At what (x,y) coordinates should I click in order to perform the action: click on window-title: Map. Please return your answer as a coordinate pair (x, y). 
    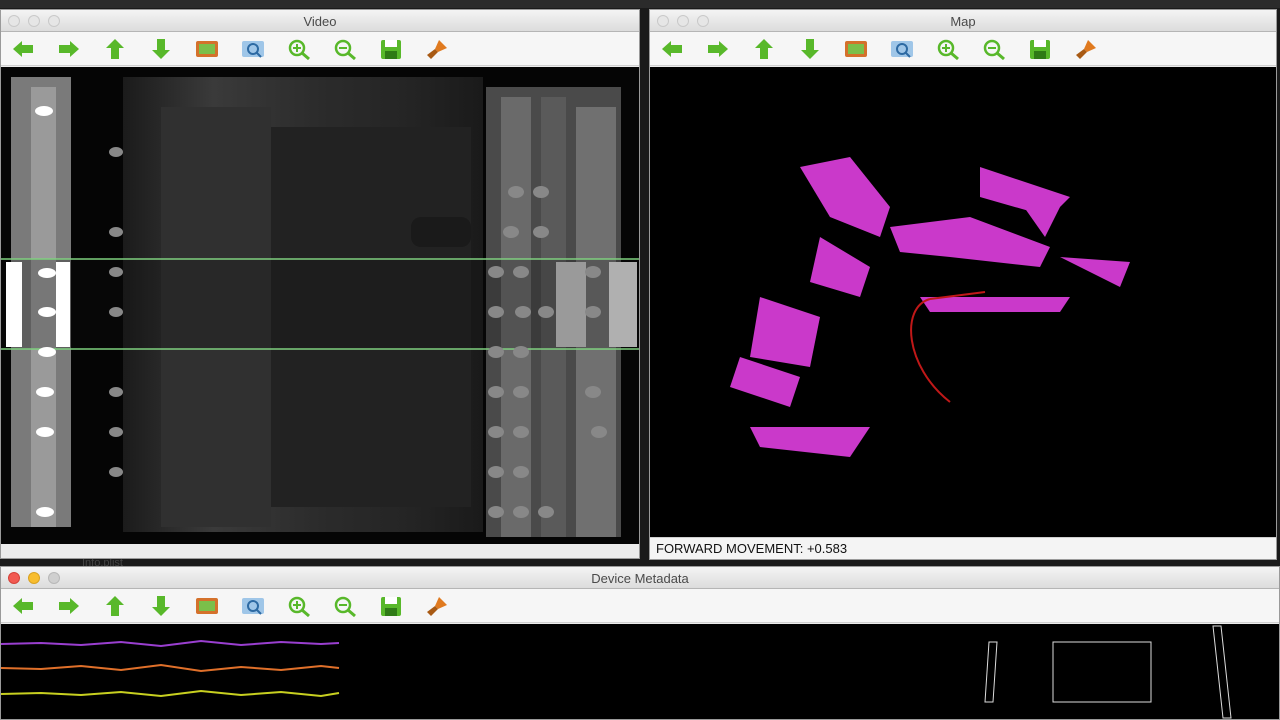
    Looking at the image, I should click on (963, 21).